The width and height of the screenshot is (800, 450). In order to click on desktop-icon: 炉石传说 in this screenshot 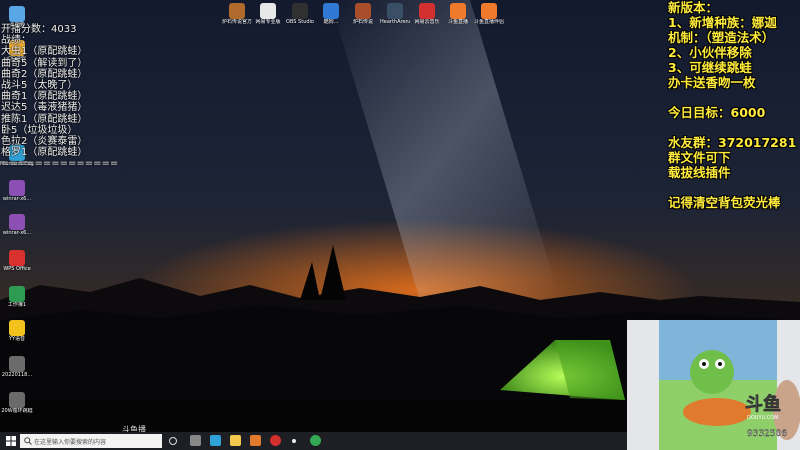, I will do `click(363, 14)`.